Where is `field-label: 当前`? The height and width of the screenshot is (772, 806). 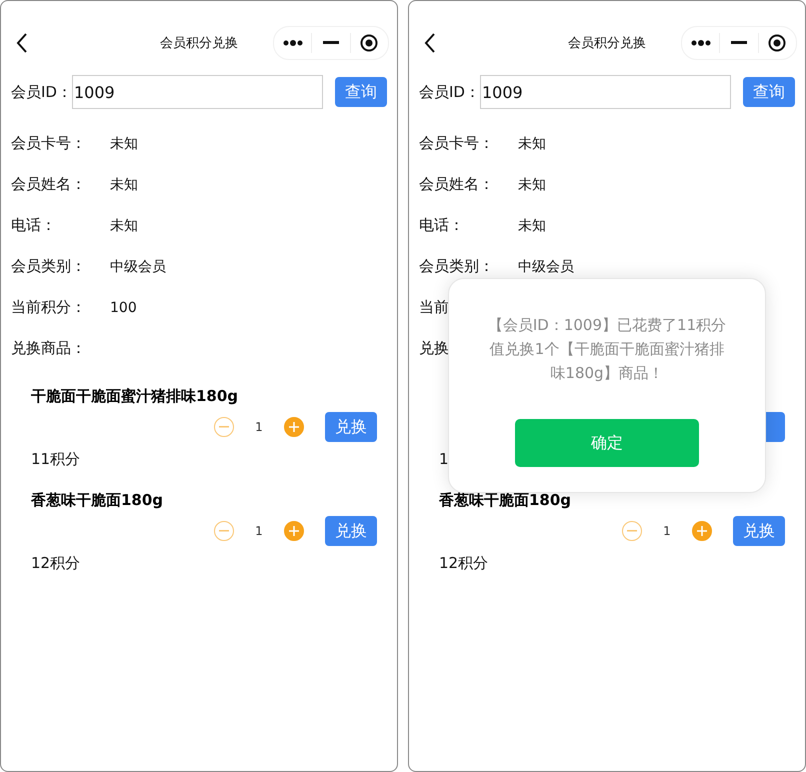
field-label: 当前 is located at coordinates (434, 307).